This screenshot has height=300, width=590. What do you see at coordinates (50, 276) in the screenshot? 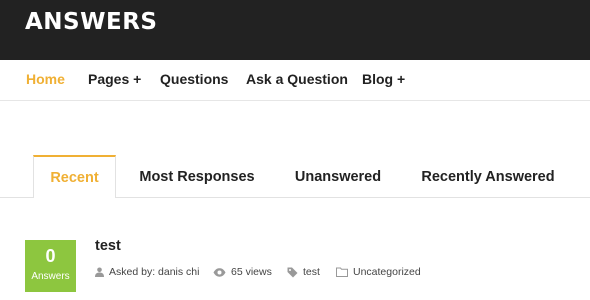
I see `answers-label: Answers` at bounding box center [50, 276].